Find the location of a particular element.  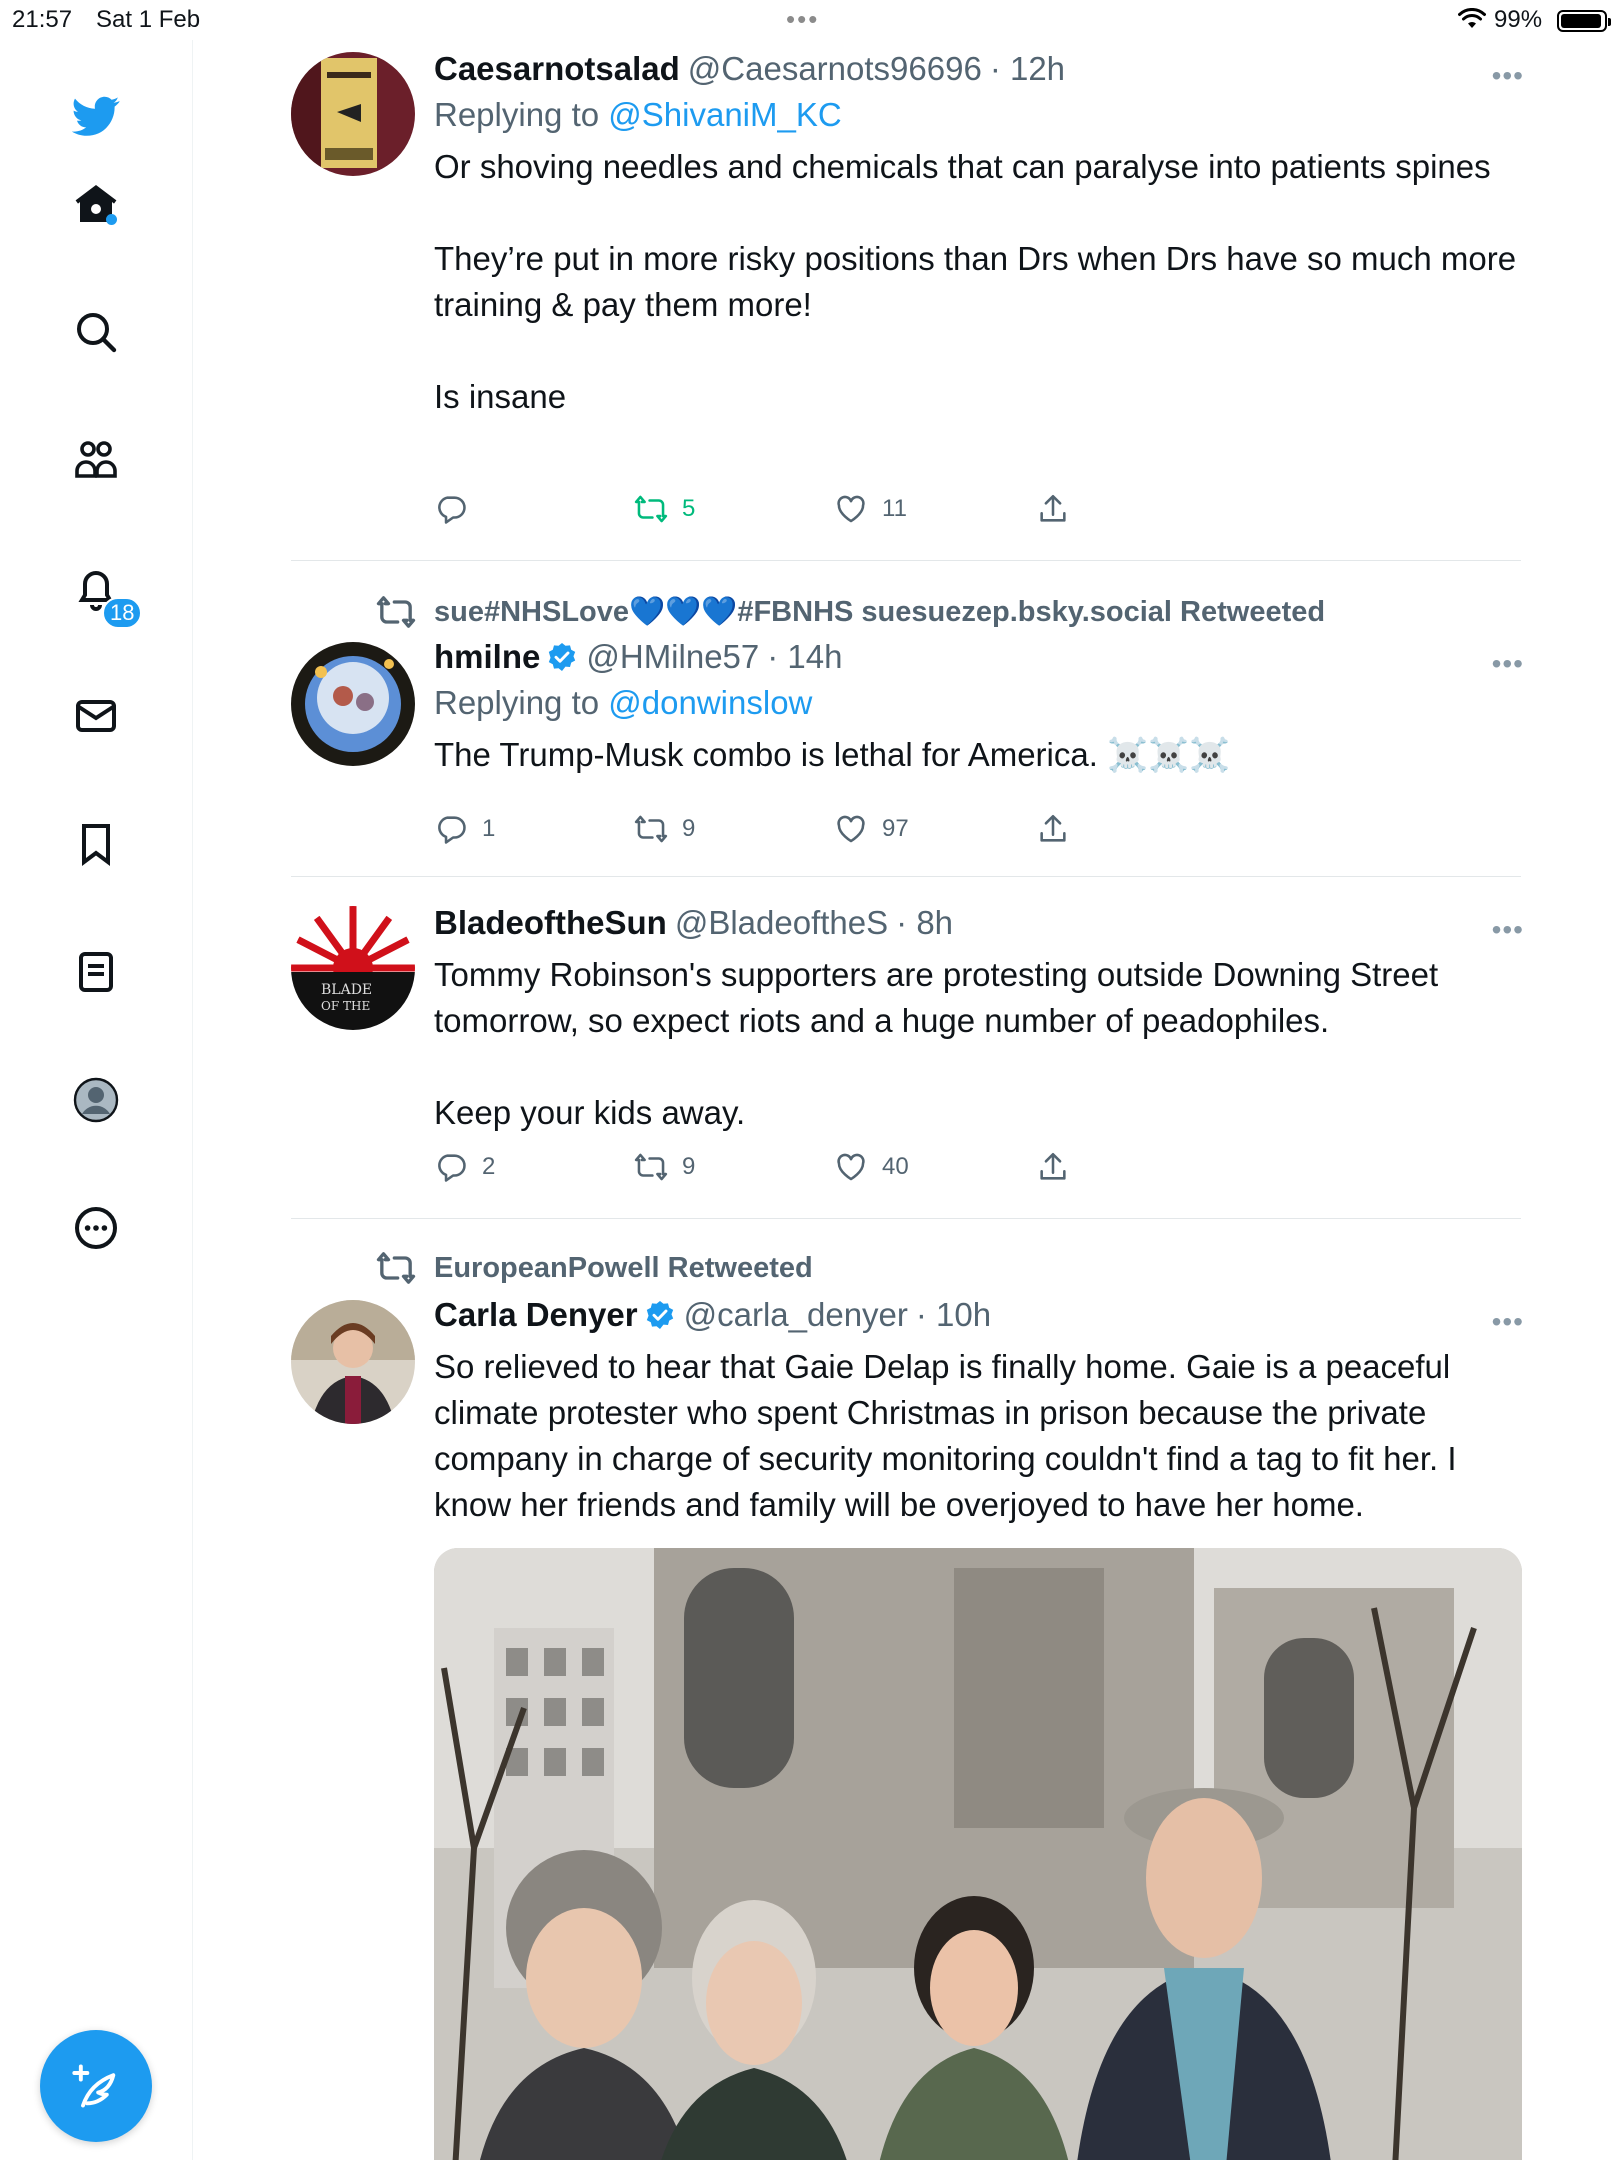

user-handle: @BladeoftheS is located at coordinates (781, 923).